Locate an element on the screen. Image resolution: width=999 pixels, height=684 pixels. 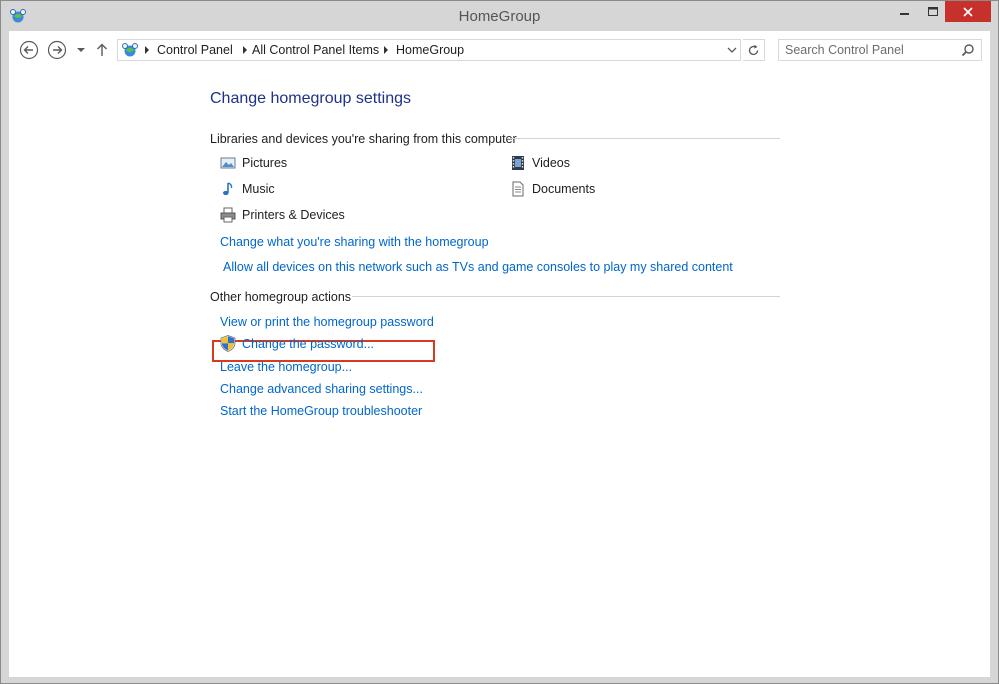
close-button is located at coordinates (968, 11).